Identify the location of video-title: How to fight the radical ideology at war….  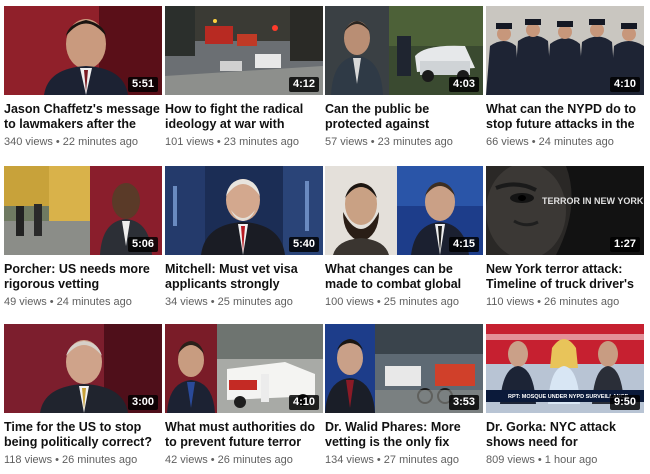
(244, 117).